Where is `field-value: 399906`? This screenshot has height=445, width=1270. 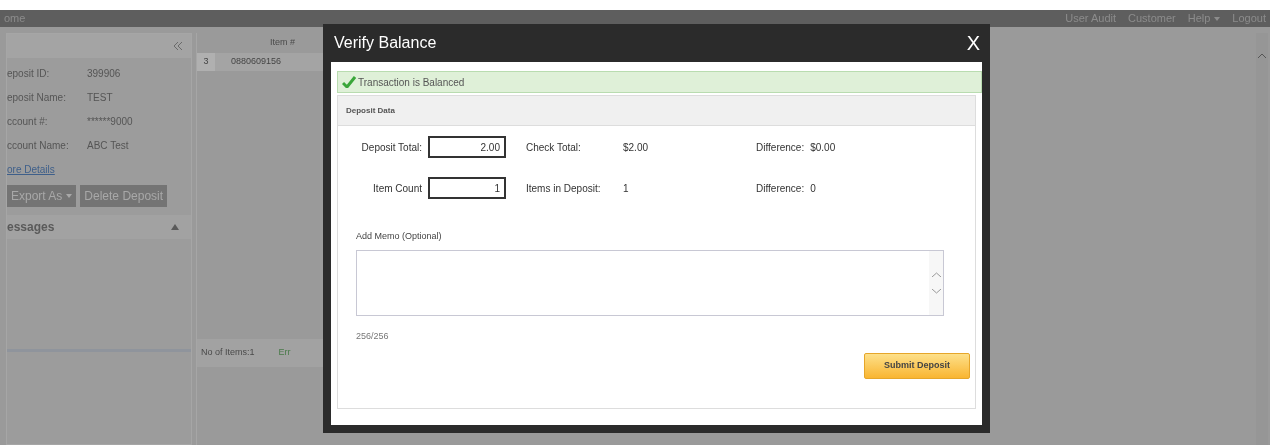
field-value: 399906 is located at coordinates (104, 74).